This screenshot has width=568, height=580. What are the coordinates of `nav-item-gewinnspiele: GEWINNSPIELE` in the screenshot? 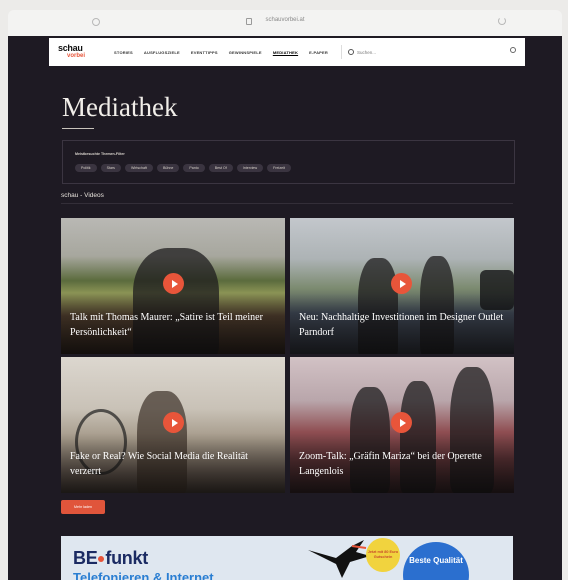 It's located at (245, 52).